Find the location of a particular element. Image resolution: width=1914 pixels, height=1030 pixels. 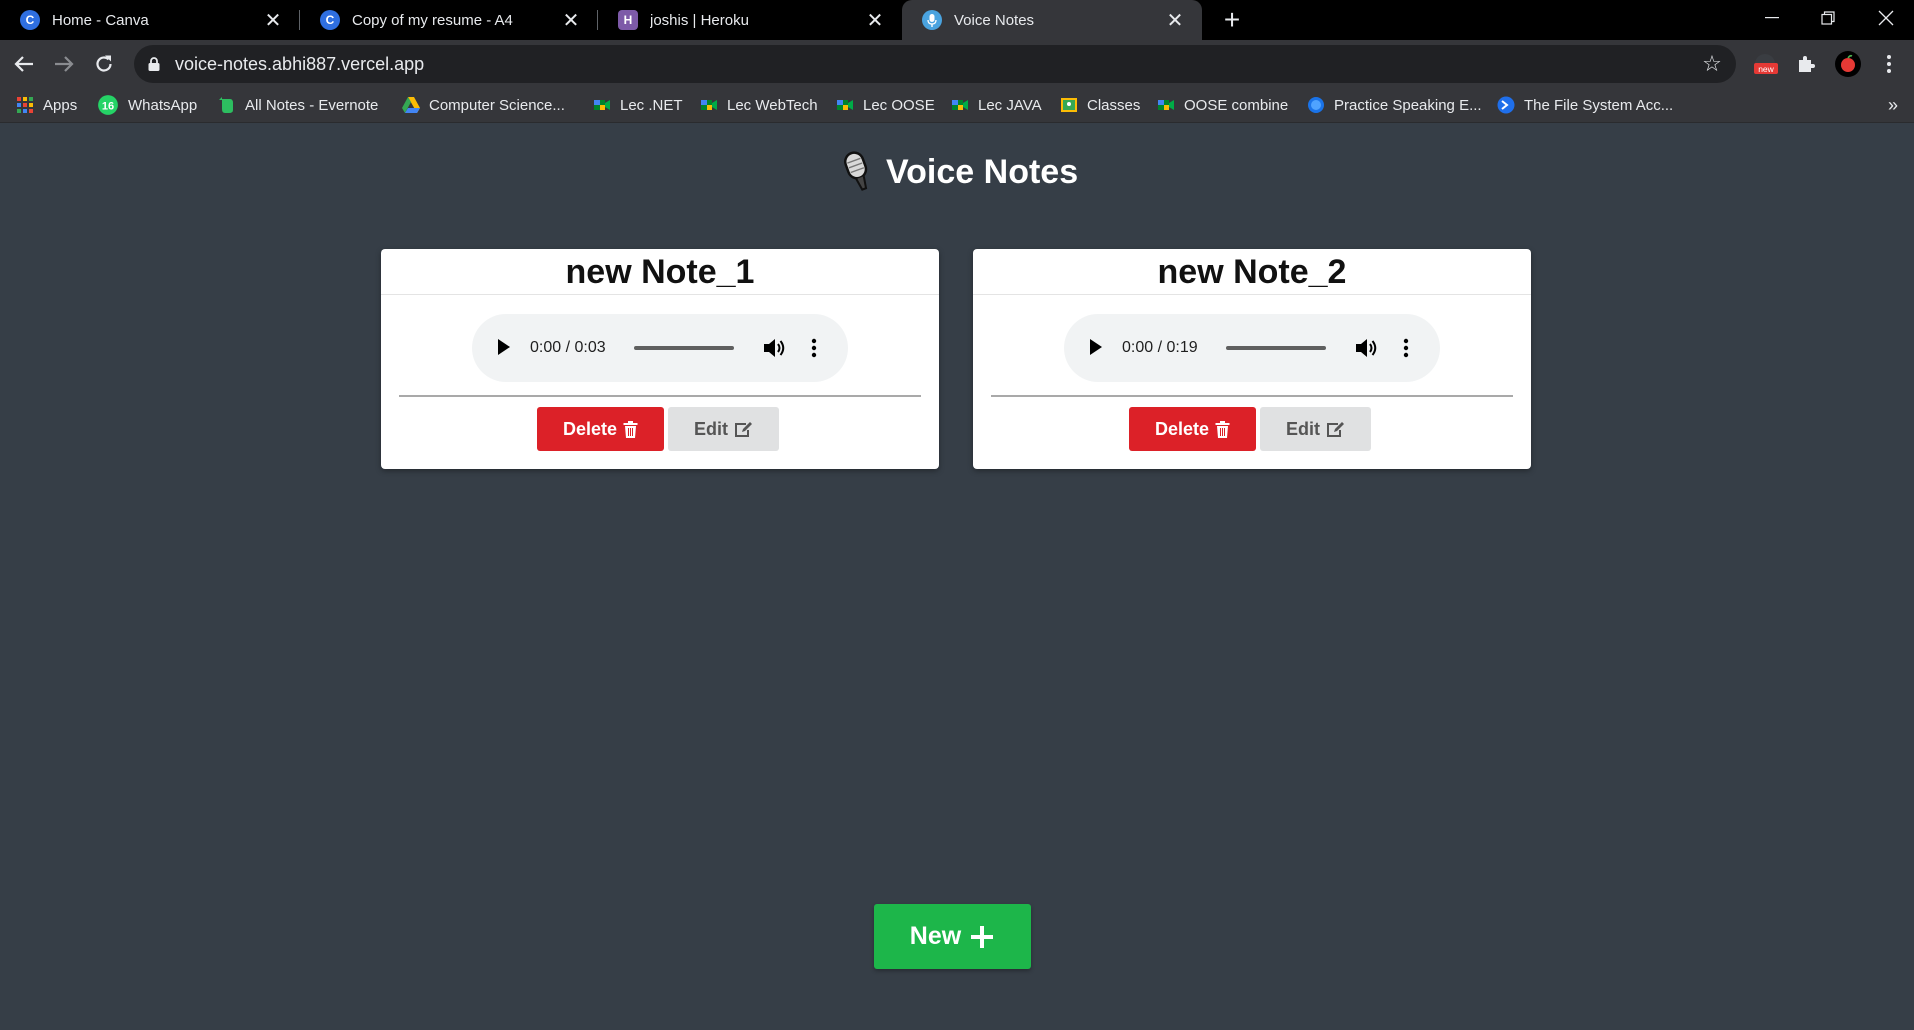

new-button-label: New is located at coordinates (935, 936).